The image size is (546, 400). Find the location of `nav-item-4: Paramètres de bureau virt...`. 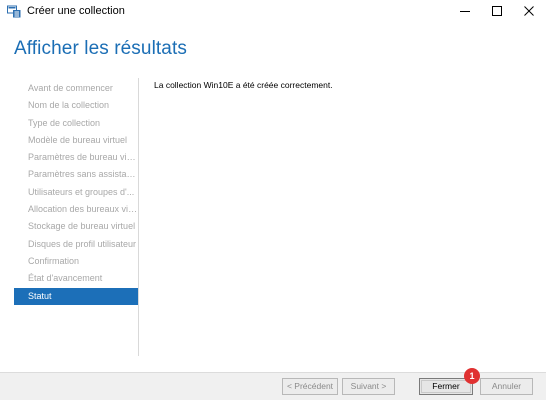

nav-item-4: Paramètres de bureau virt... is located at coordinates (76, 157).